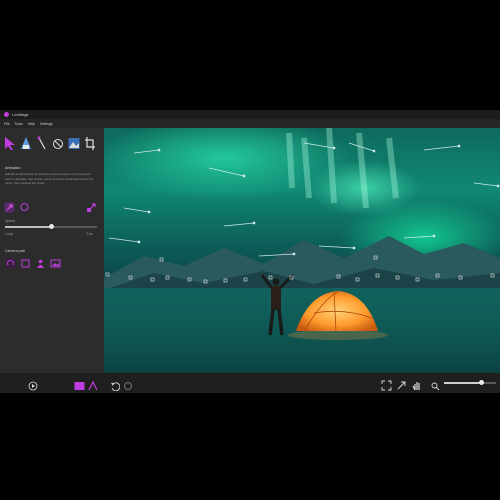  What do you see at coordinates (435, 387) in the screenshot?
I see `zoom-icon` at bounding box center [435, 387].